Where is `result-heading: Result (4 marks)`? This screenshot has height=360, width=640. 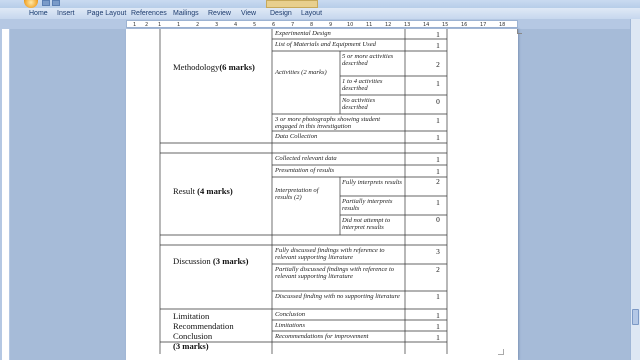
result-heading: Result (4 marks) is located at coordinates (203, 191).